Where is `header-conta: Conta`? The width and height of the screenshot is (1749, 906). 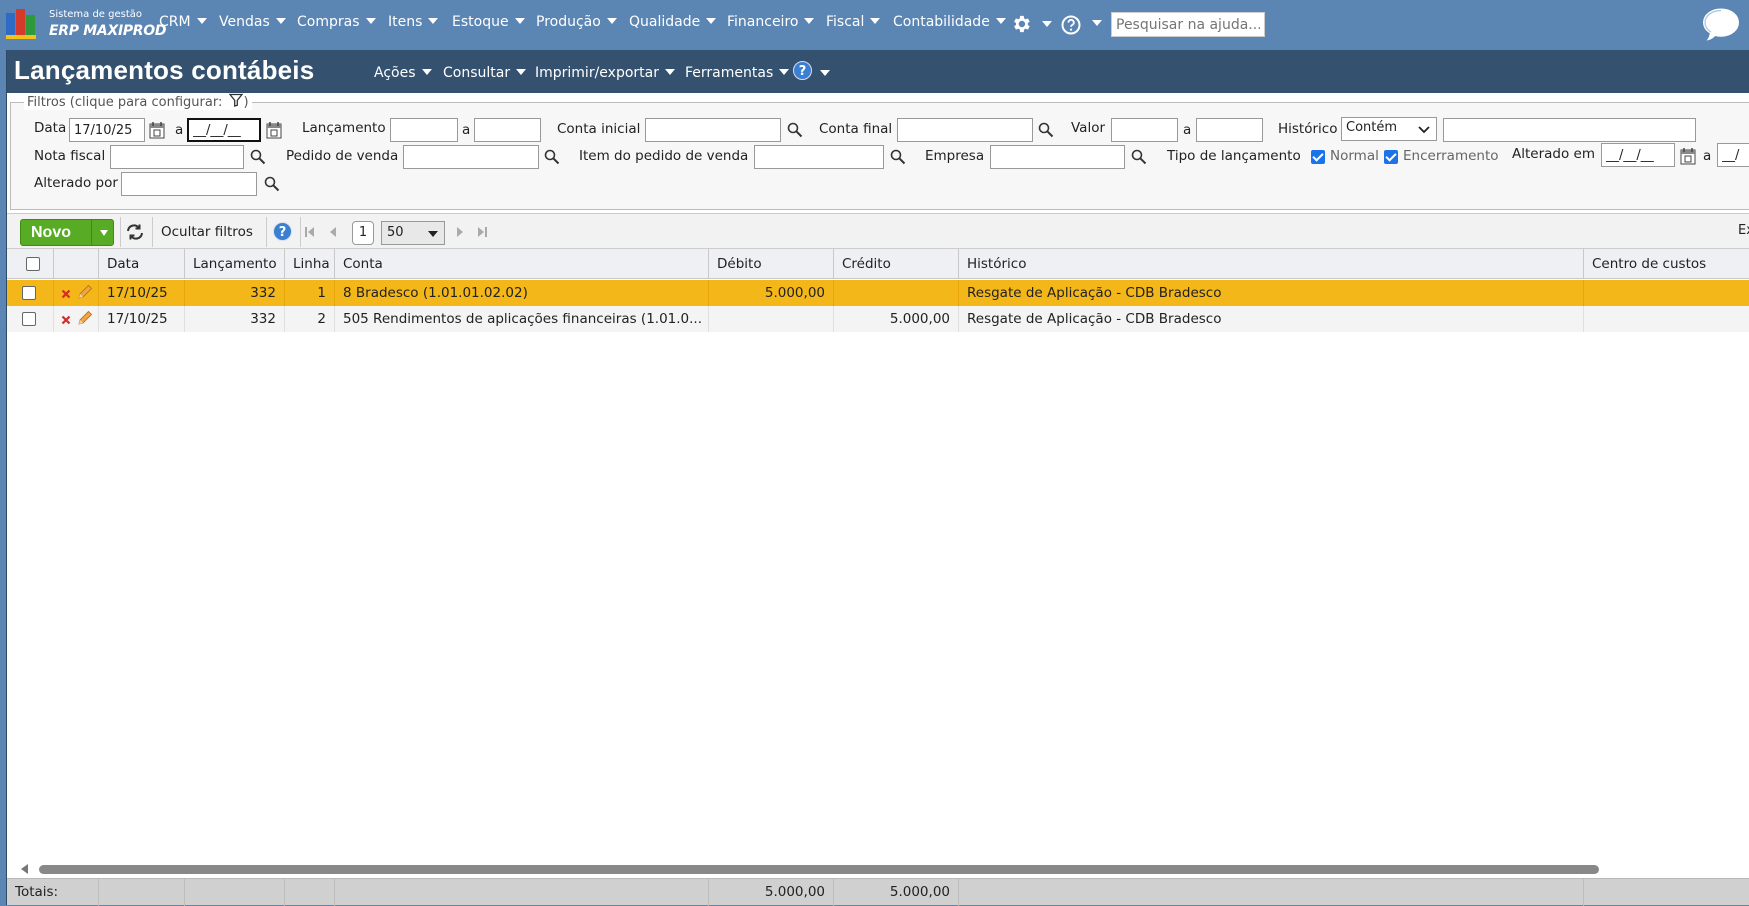 header-conta: Conta is located at coordinates (522, 264).